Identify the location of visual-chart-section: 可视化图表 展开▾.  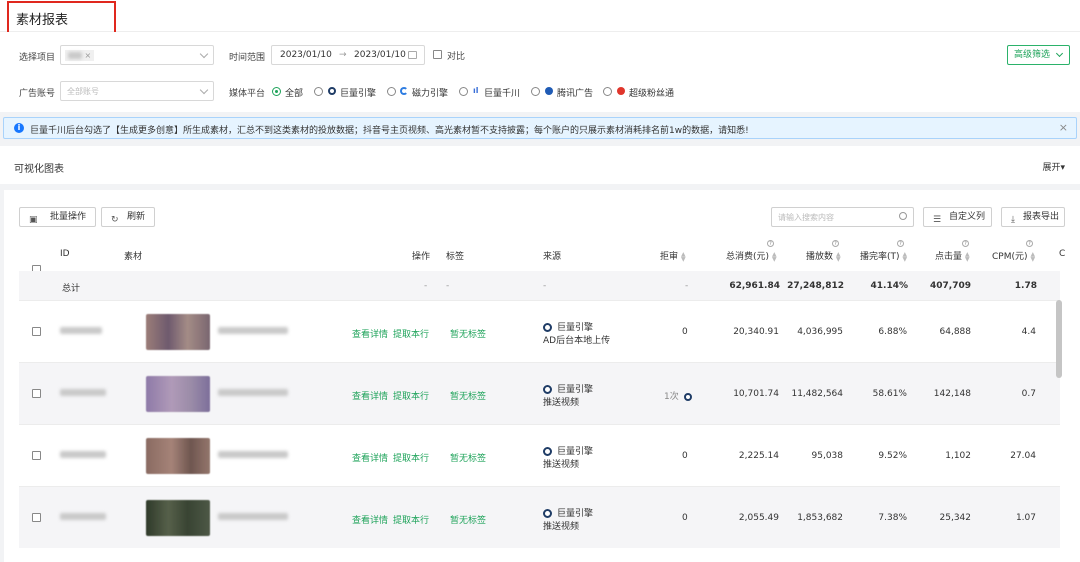
(540, 165).